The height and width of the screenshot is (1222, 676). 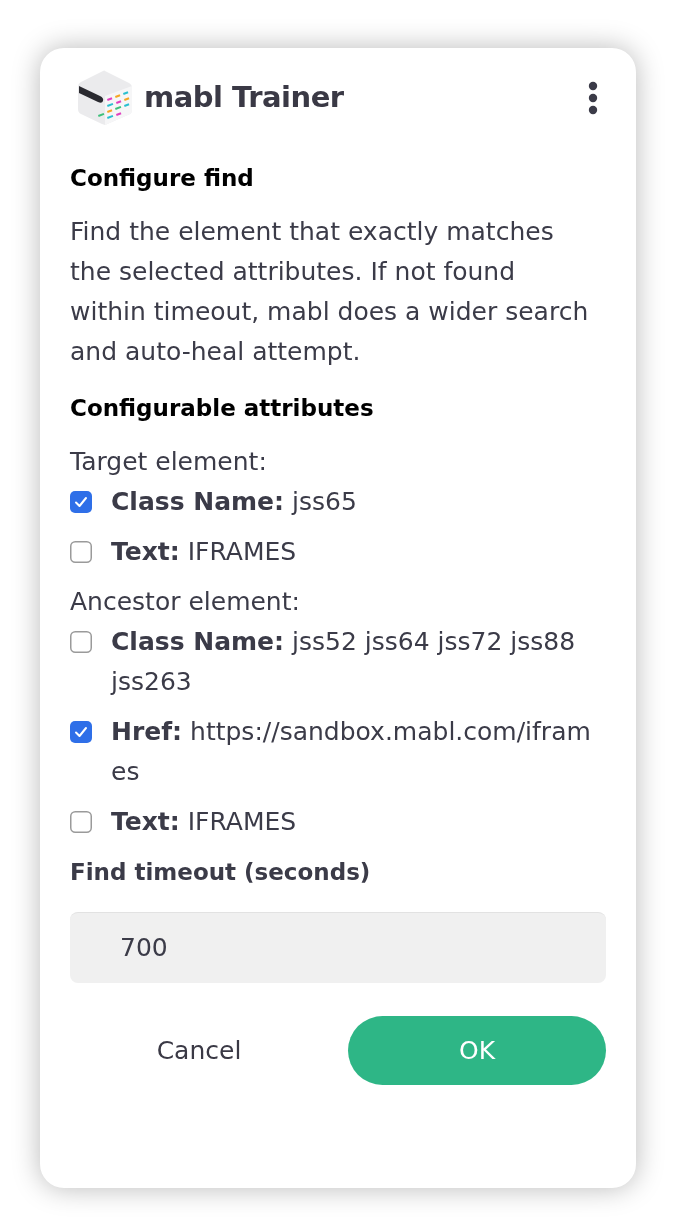 What do you see at coordinates (351, 752) in the screenshot?
I see `attribute-label: Href: https://sandbox.mabl.com/iframes` at bounding box center [351, 752].